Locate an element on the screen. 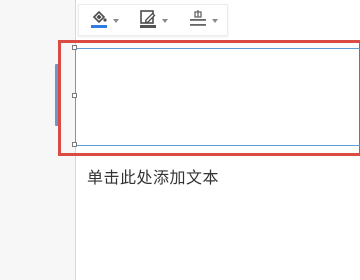 This screenshot has height=280, width=360. floating-toolbar is located at coordinates (153, 20).